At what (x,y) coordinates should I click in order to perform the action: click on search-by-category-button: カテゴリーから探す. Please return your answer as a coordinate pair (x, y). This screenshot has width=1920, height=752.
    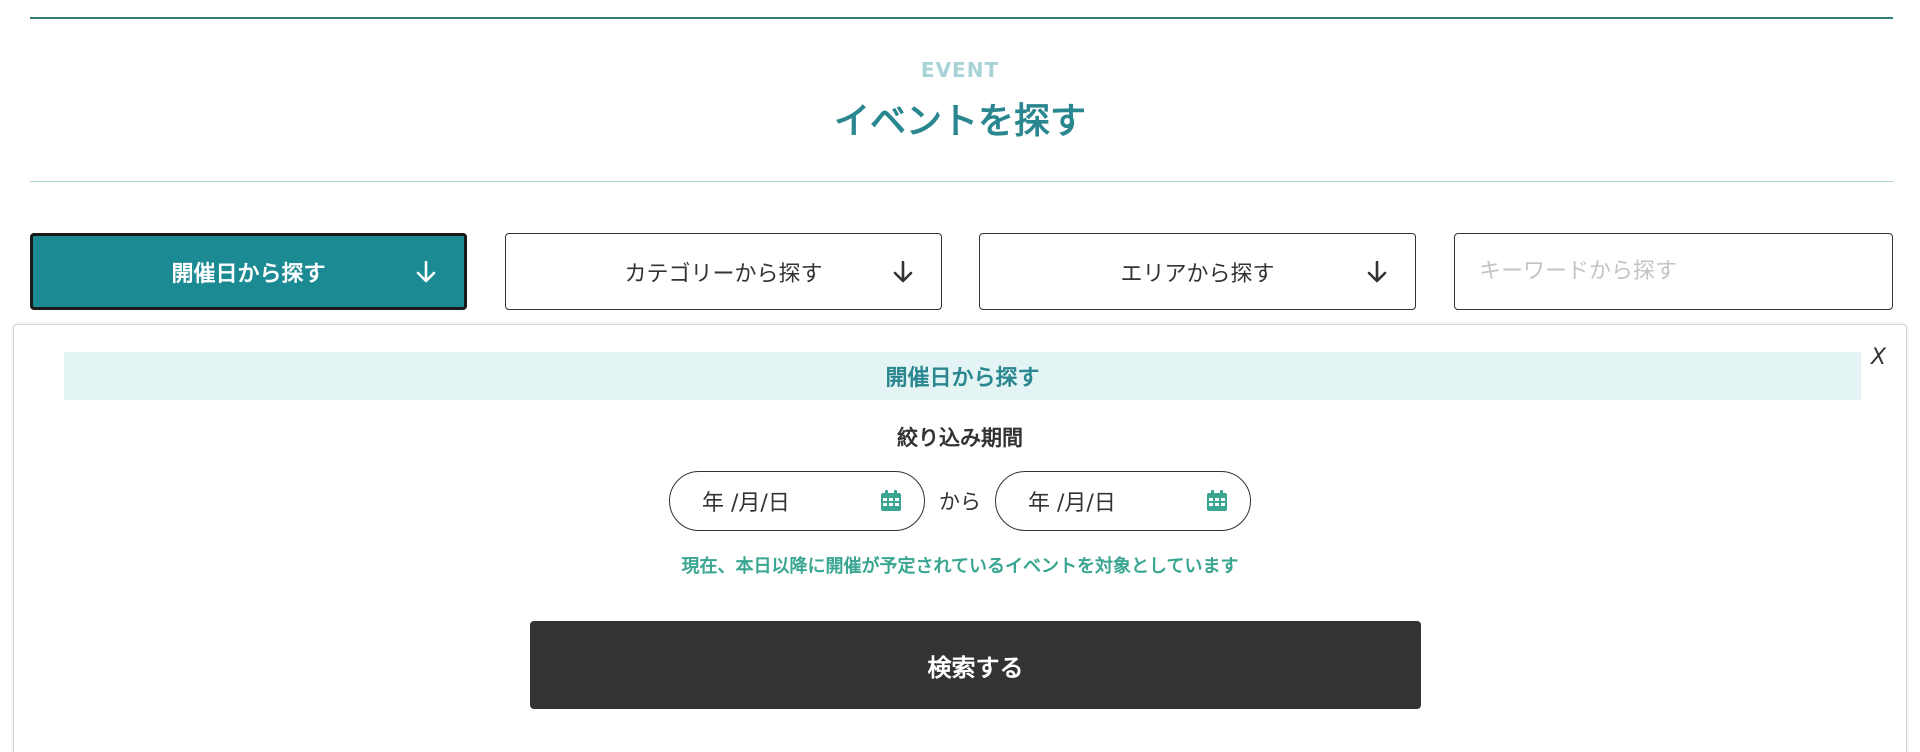
    Looking at the image, I should click on (723, 271).